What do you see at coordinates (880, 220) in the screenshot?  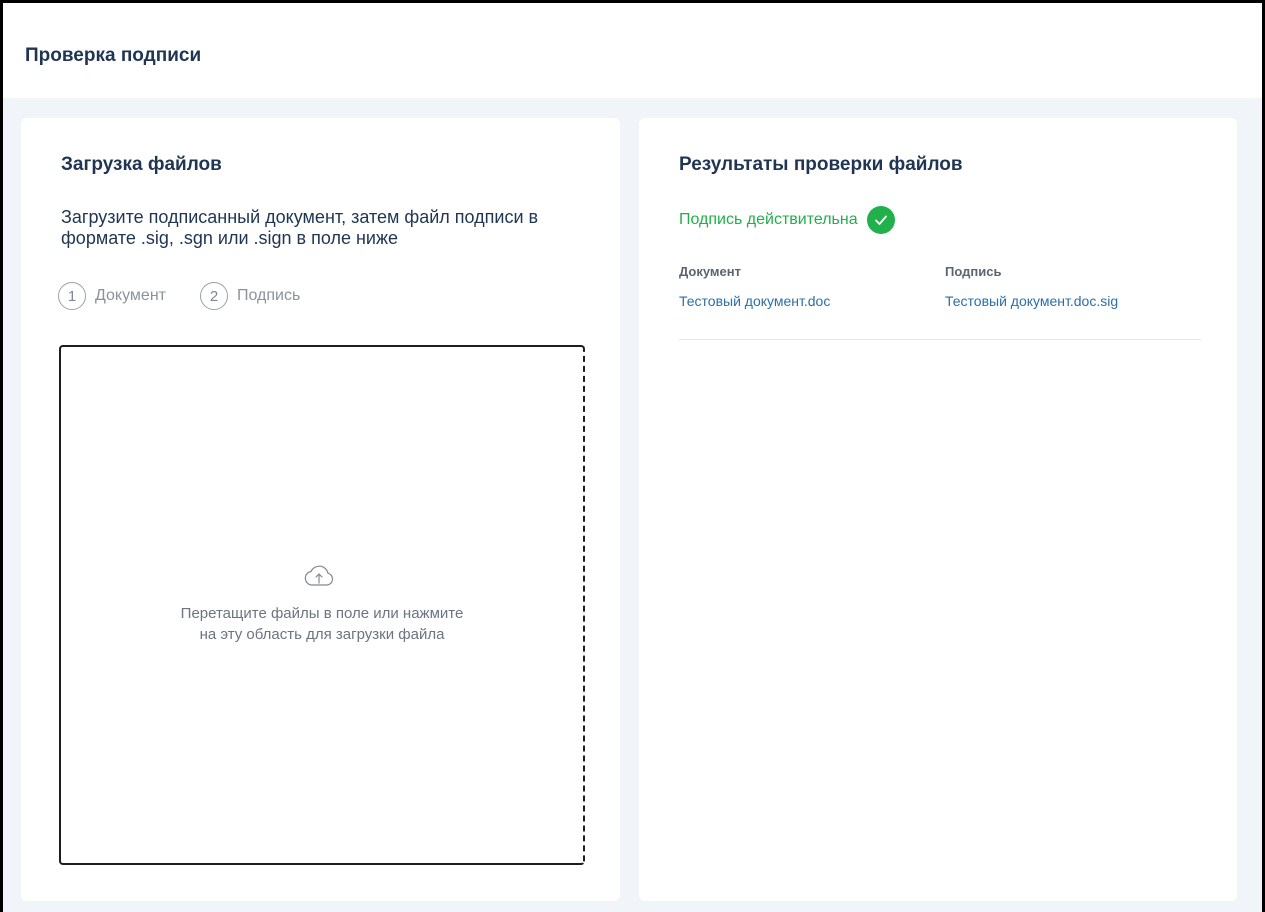 I see `check-circle-icon` at bounding box center [880, 220].